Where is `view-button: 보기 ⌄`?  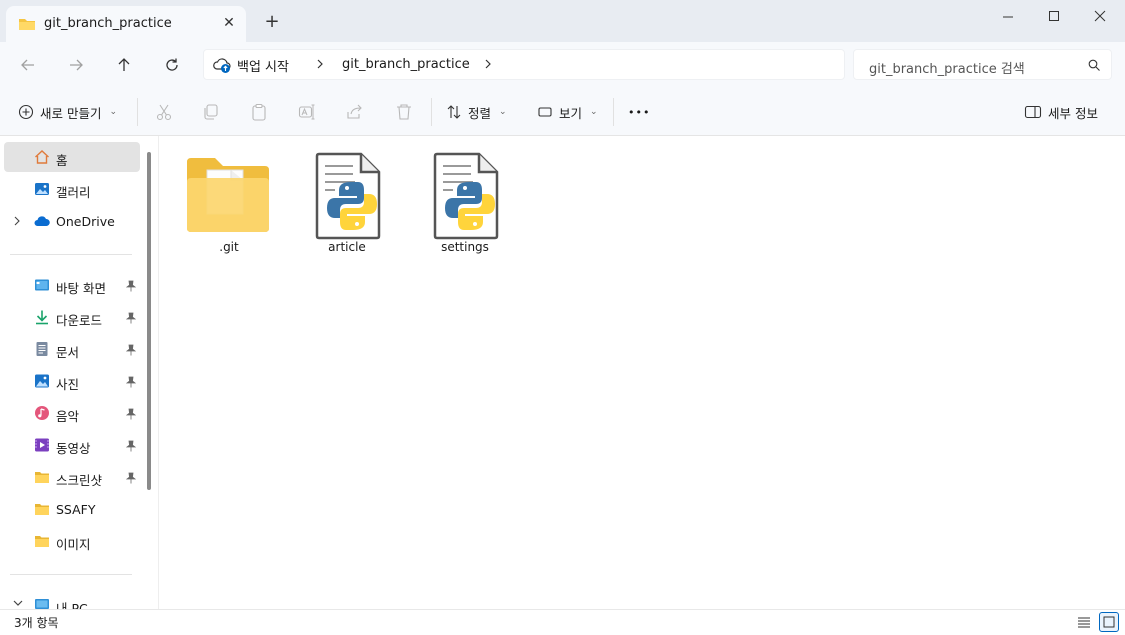
view-button: 보기 ⌄ is located at coordinates (567, 112).